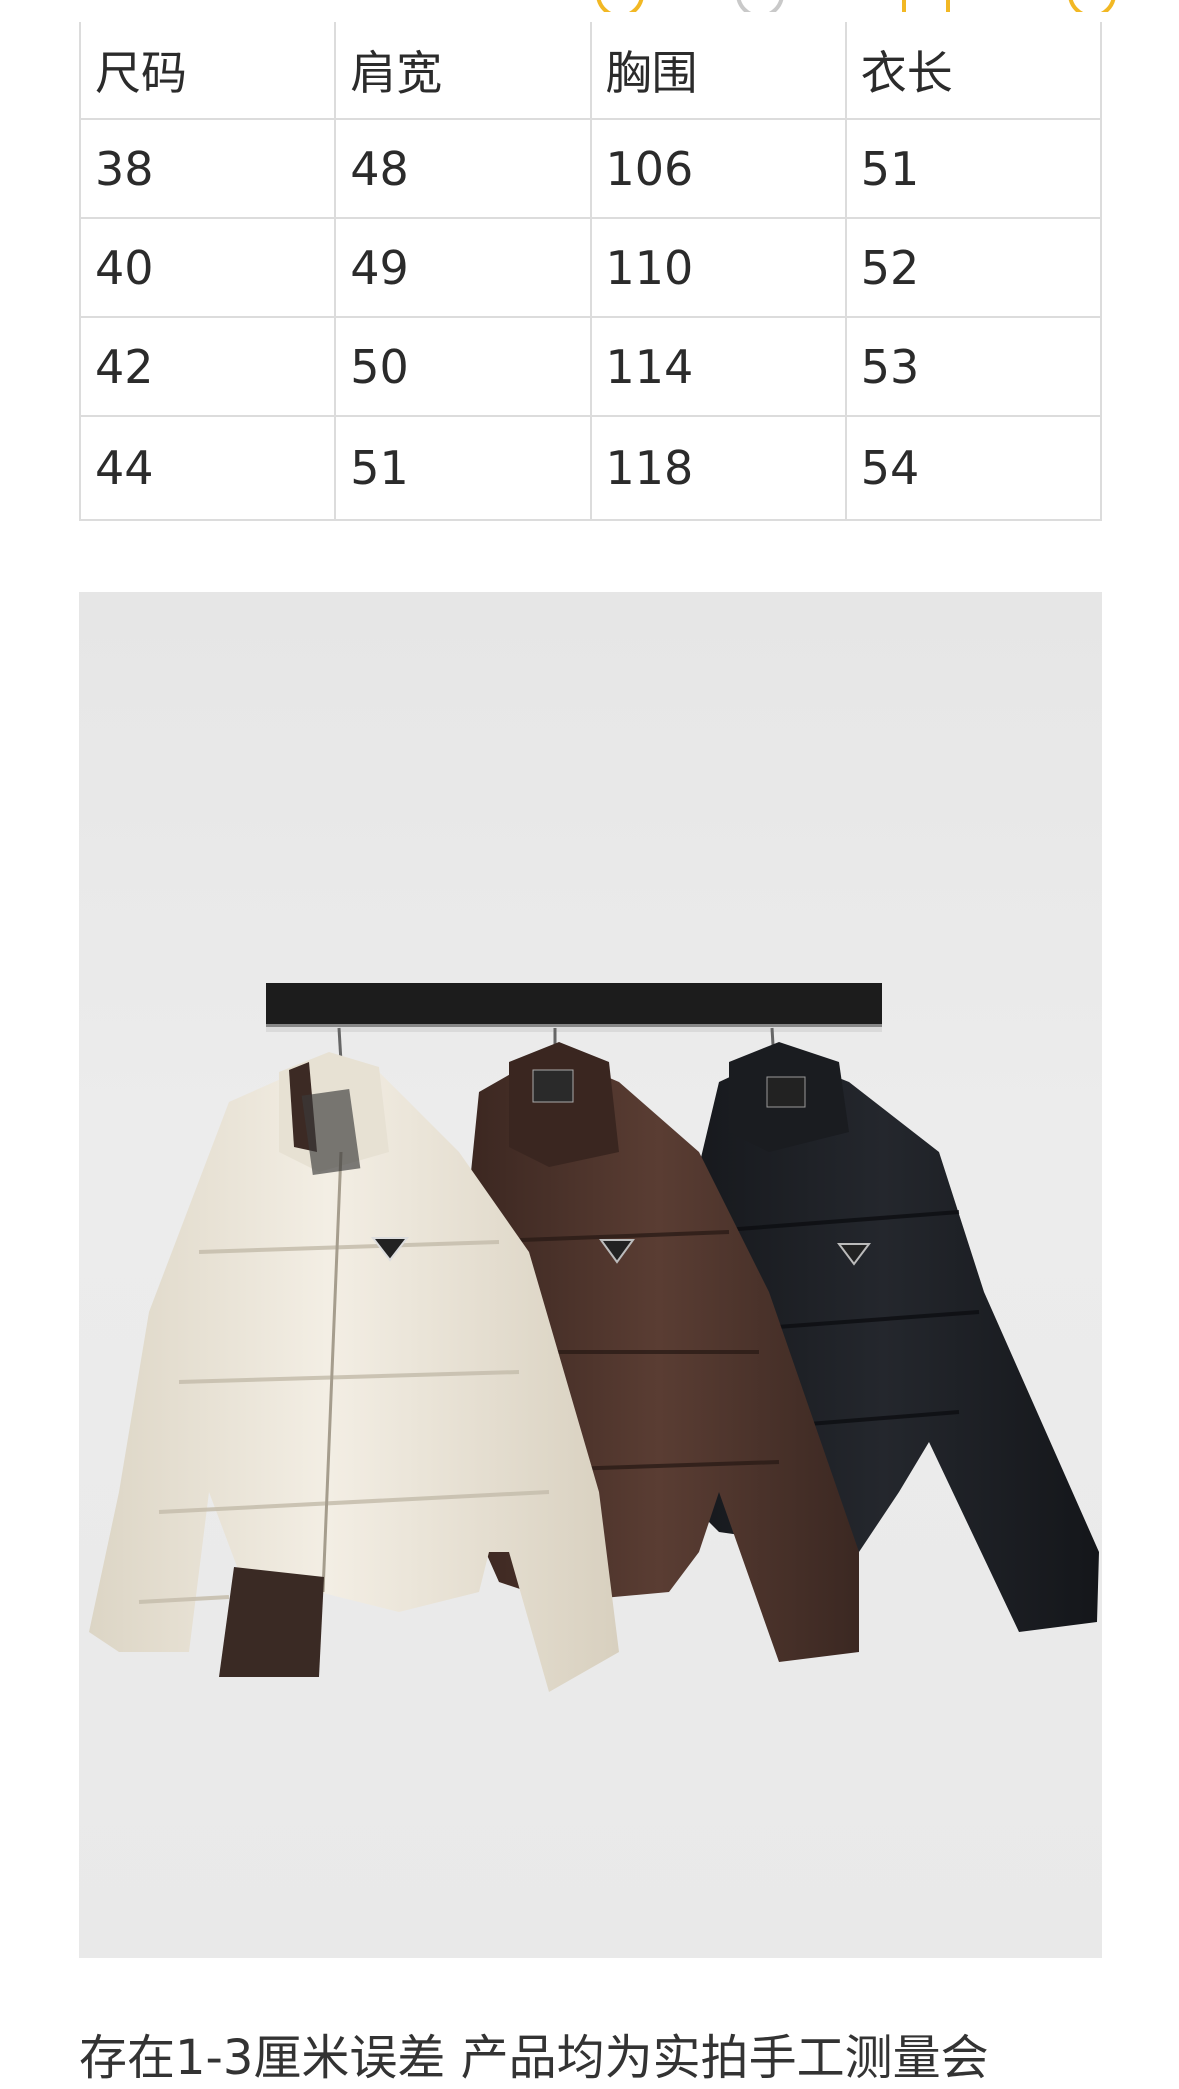 The width and height of the screenshot is (1179, 2089). I want to click on table-row: 42 50 114 53, so click(590, 366).